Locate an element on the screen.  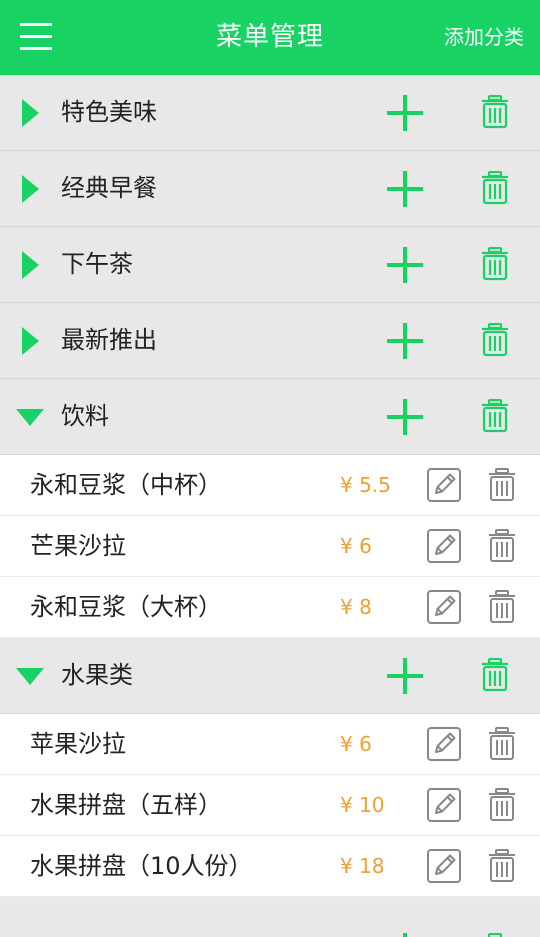
item-price: ¥ 8 is located at coordinates (356, 607).